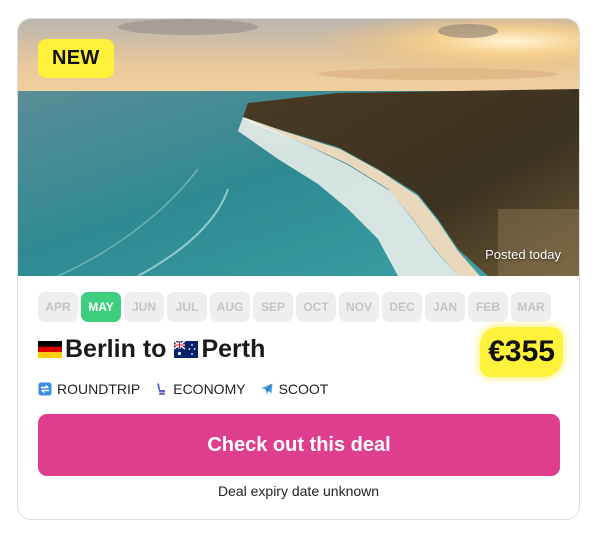 This screenshot has width=600, height=548. I want to click on month-sep: SEP, so click(273, 307).